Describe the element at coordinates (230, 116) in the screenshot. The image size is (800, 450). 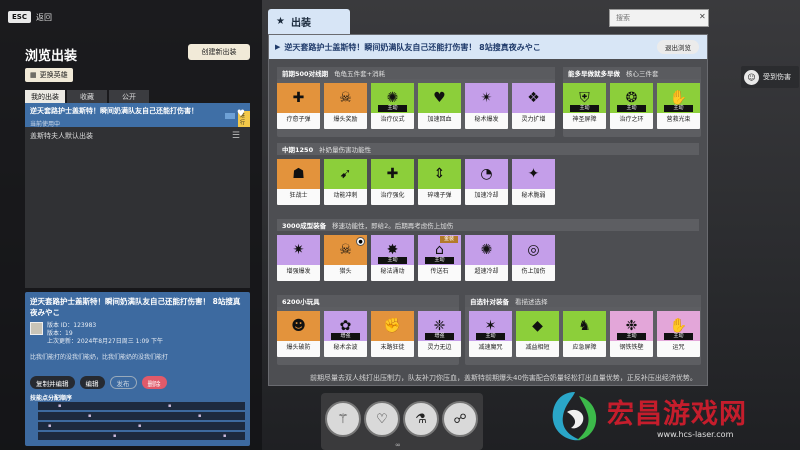
I see `flag-icon` at that location.